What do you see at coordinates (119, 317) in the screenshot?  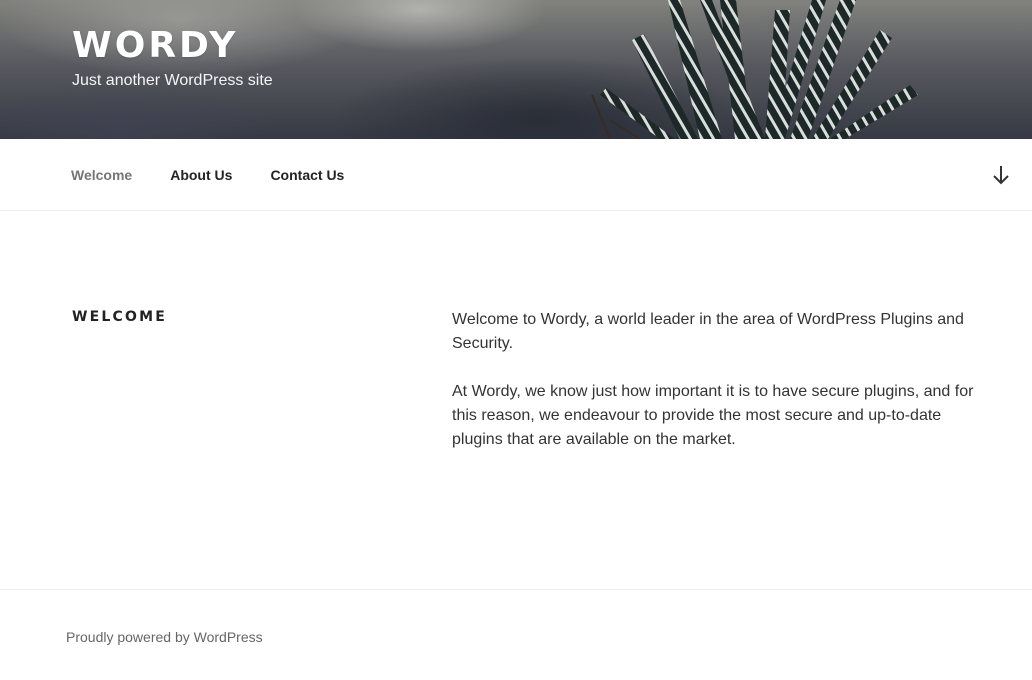 I see `page-title: WELCOME` at bounding box center [119, 317].